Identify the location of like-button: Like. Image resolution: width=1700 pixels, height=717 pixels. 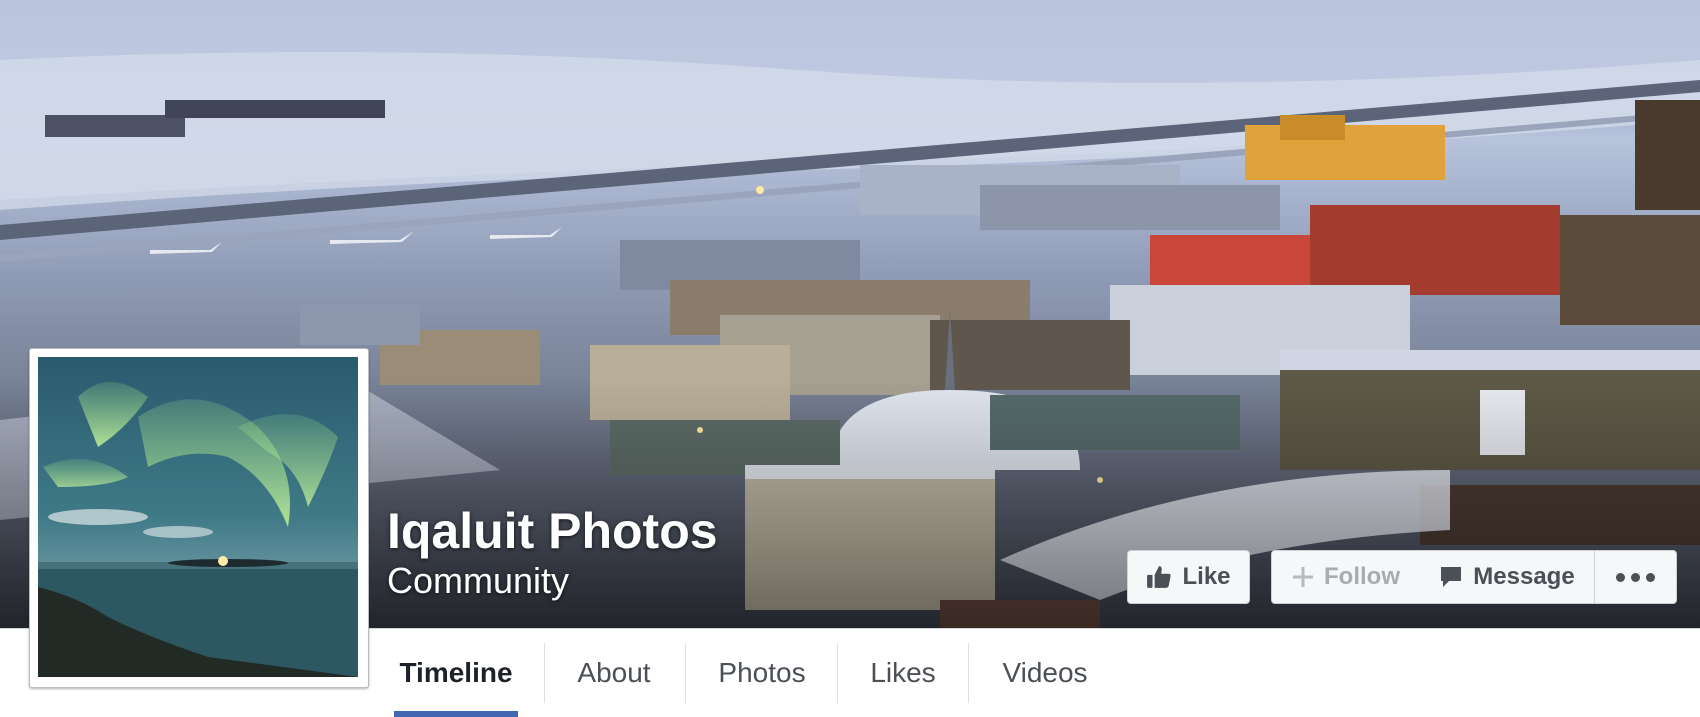
(1188, 577).